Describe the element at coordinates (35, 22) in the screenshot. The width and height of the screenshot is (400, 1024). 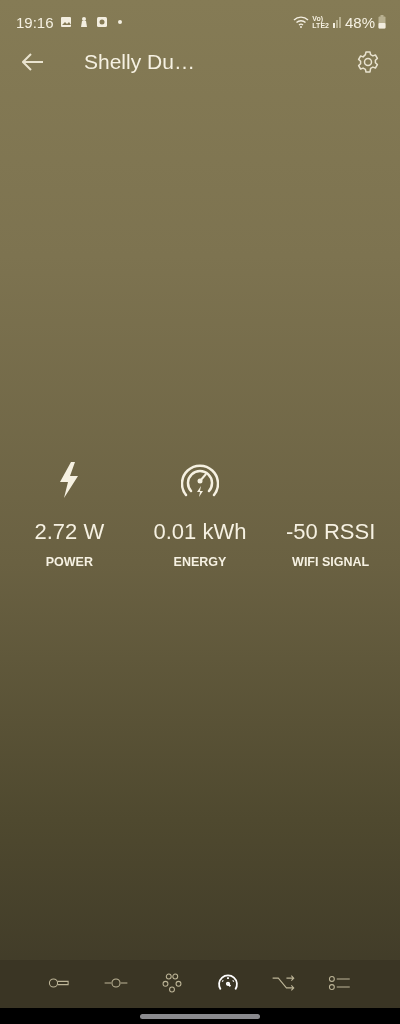
I see `clock-time: 19:16` at that location.